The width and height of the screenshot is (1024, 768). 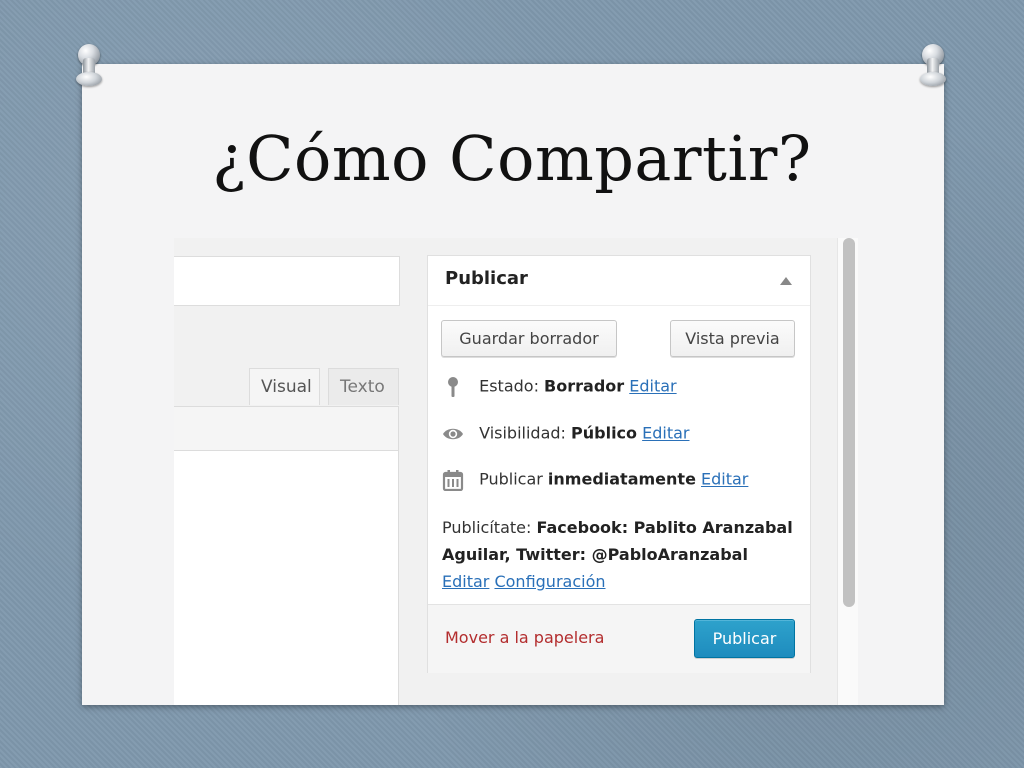 I want to click on move-to-trash-link: Mover a la papelera, so click(x=524, y=637).